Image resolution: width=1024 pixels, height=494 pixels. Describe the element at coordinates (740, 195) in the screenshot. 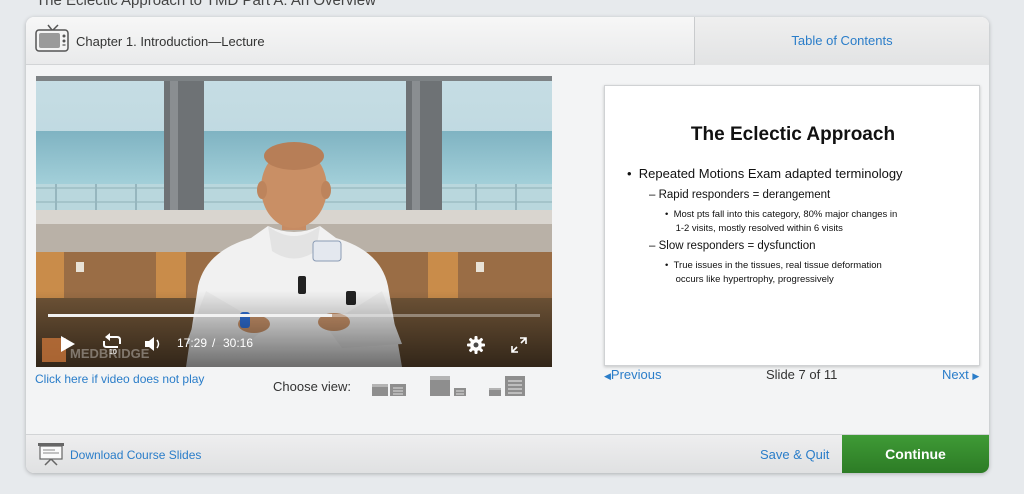

I see `slide-subpoint-1: – Rapid responders = derangement` at that location.